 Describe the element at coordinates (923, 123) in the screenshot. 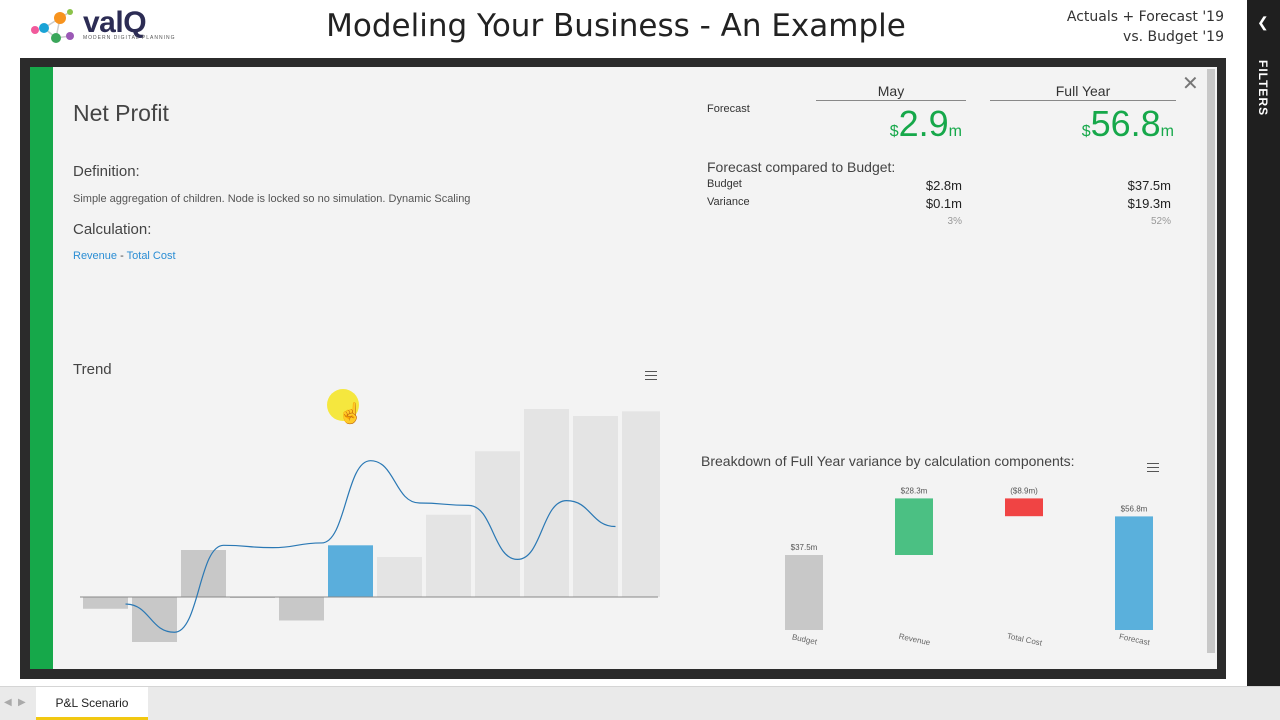

I see `may-forecast-number: 2.9` at that location.